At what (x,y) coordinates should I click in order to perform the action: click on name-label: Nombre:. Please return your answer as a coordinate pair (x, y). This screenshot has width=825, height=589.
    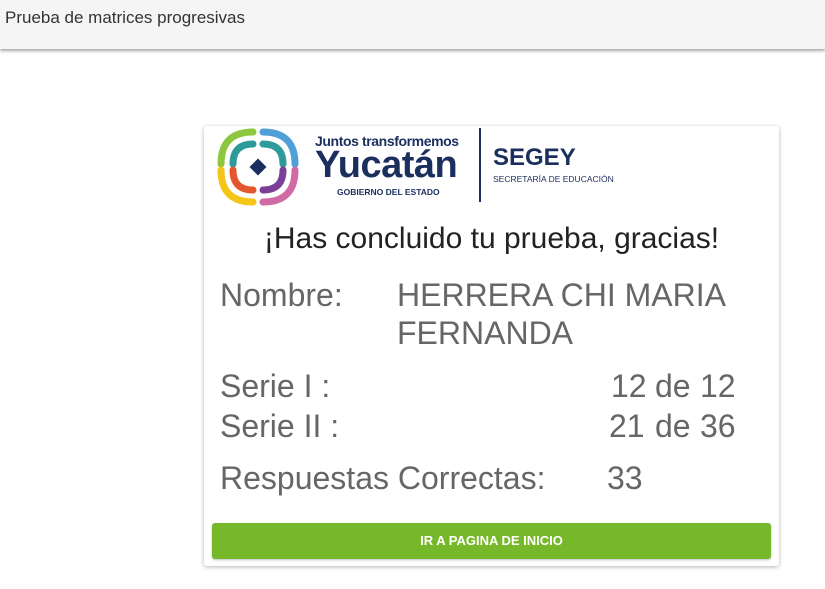
    Looking at the image, I should click on (281, 295).